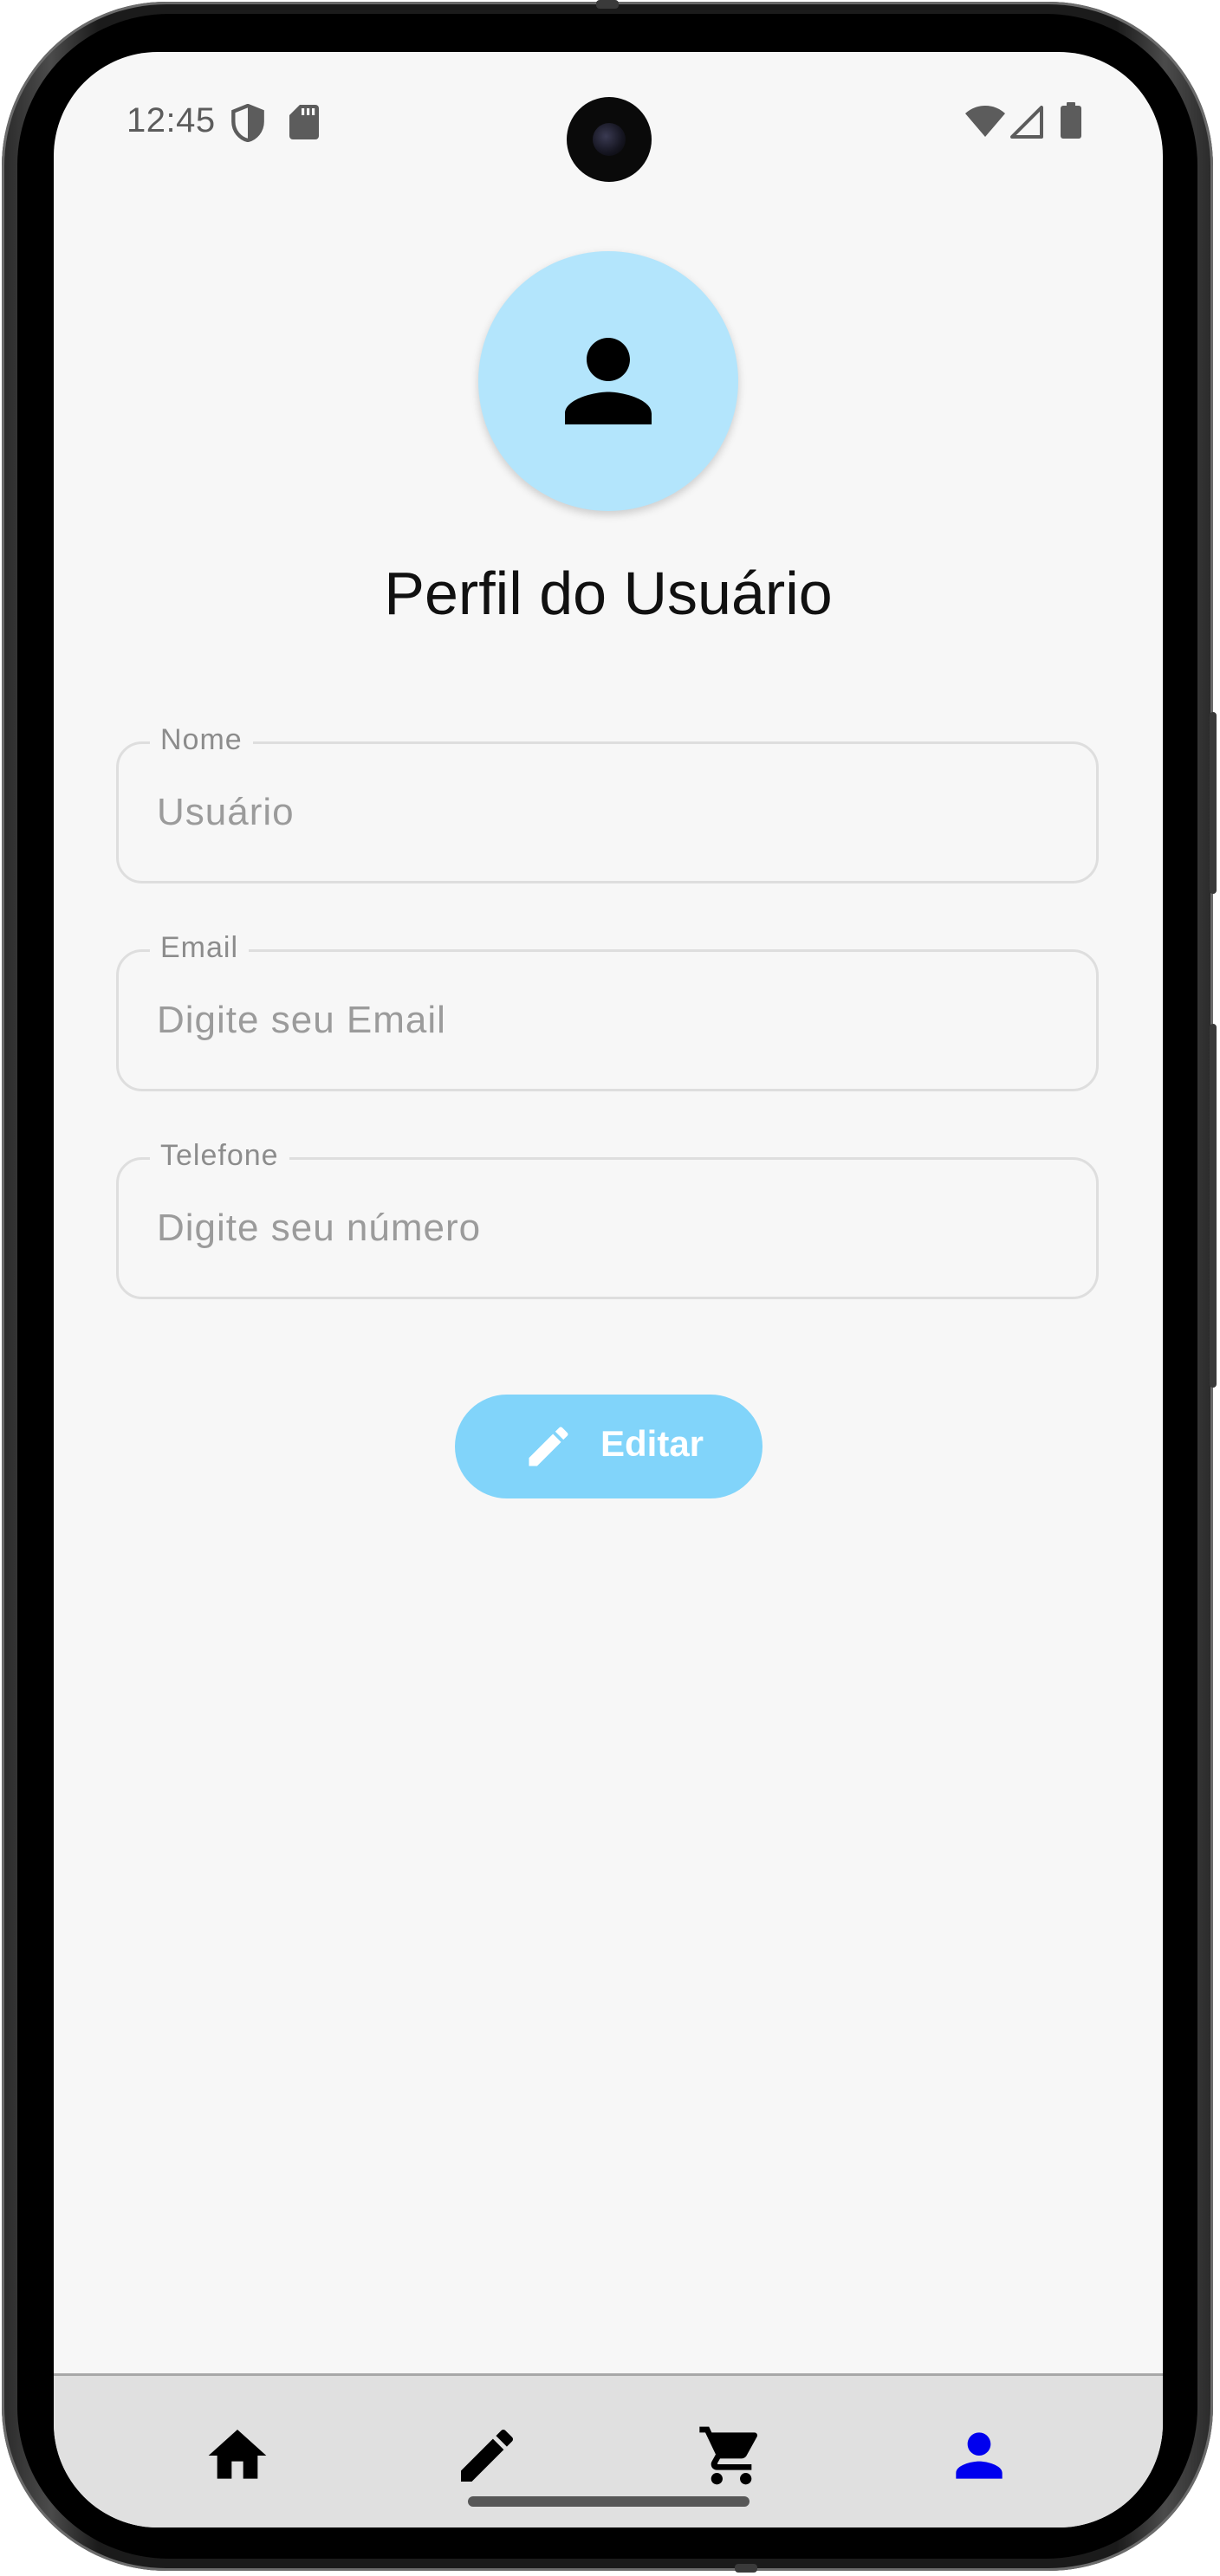 This screenshot has width=1220, height=2576. Describe the element at coordinates (1213, 1206) in the screenshot. I see `volume-button` at that location.